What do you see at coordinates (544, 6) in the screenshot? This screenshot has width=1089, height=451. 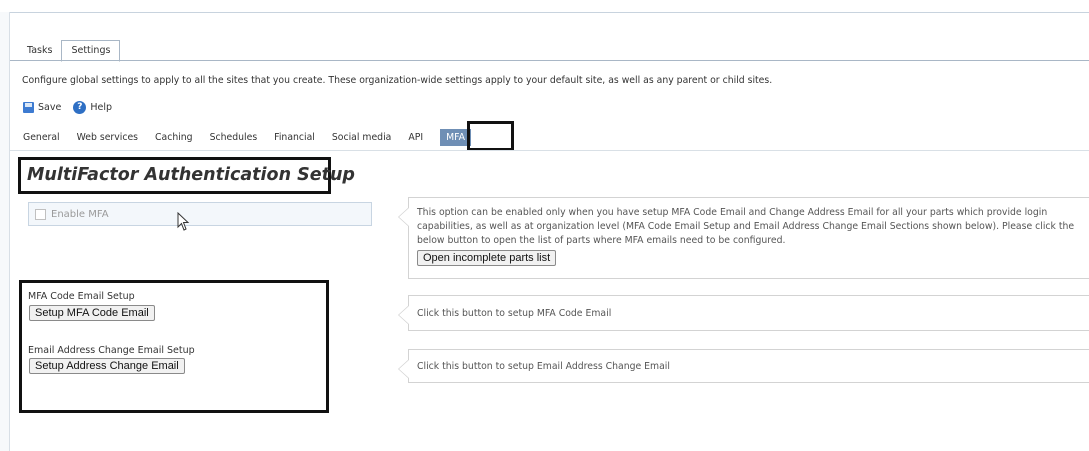 I see `top-band` at bounding box center [544, 6].